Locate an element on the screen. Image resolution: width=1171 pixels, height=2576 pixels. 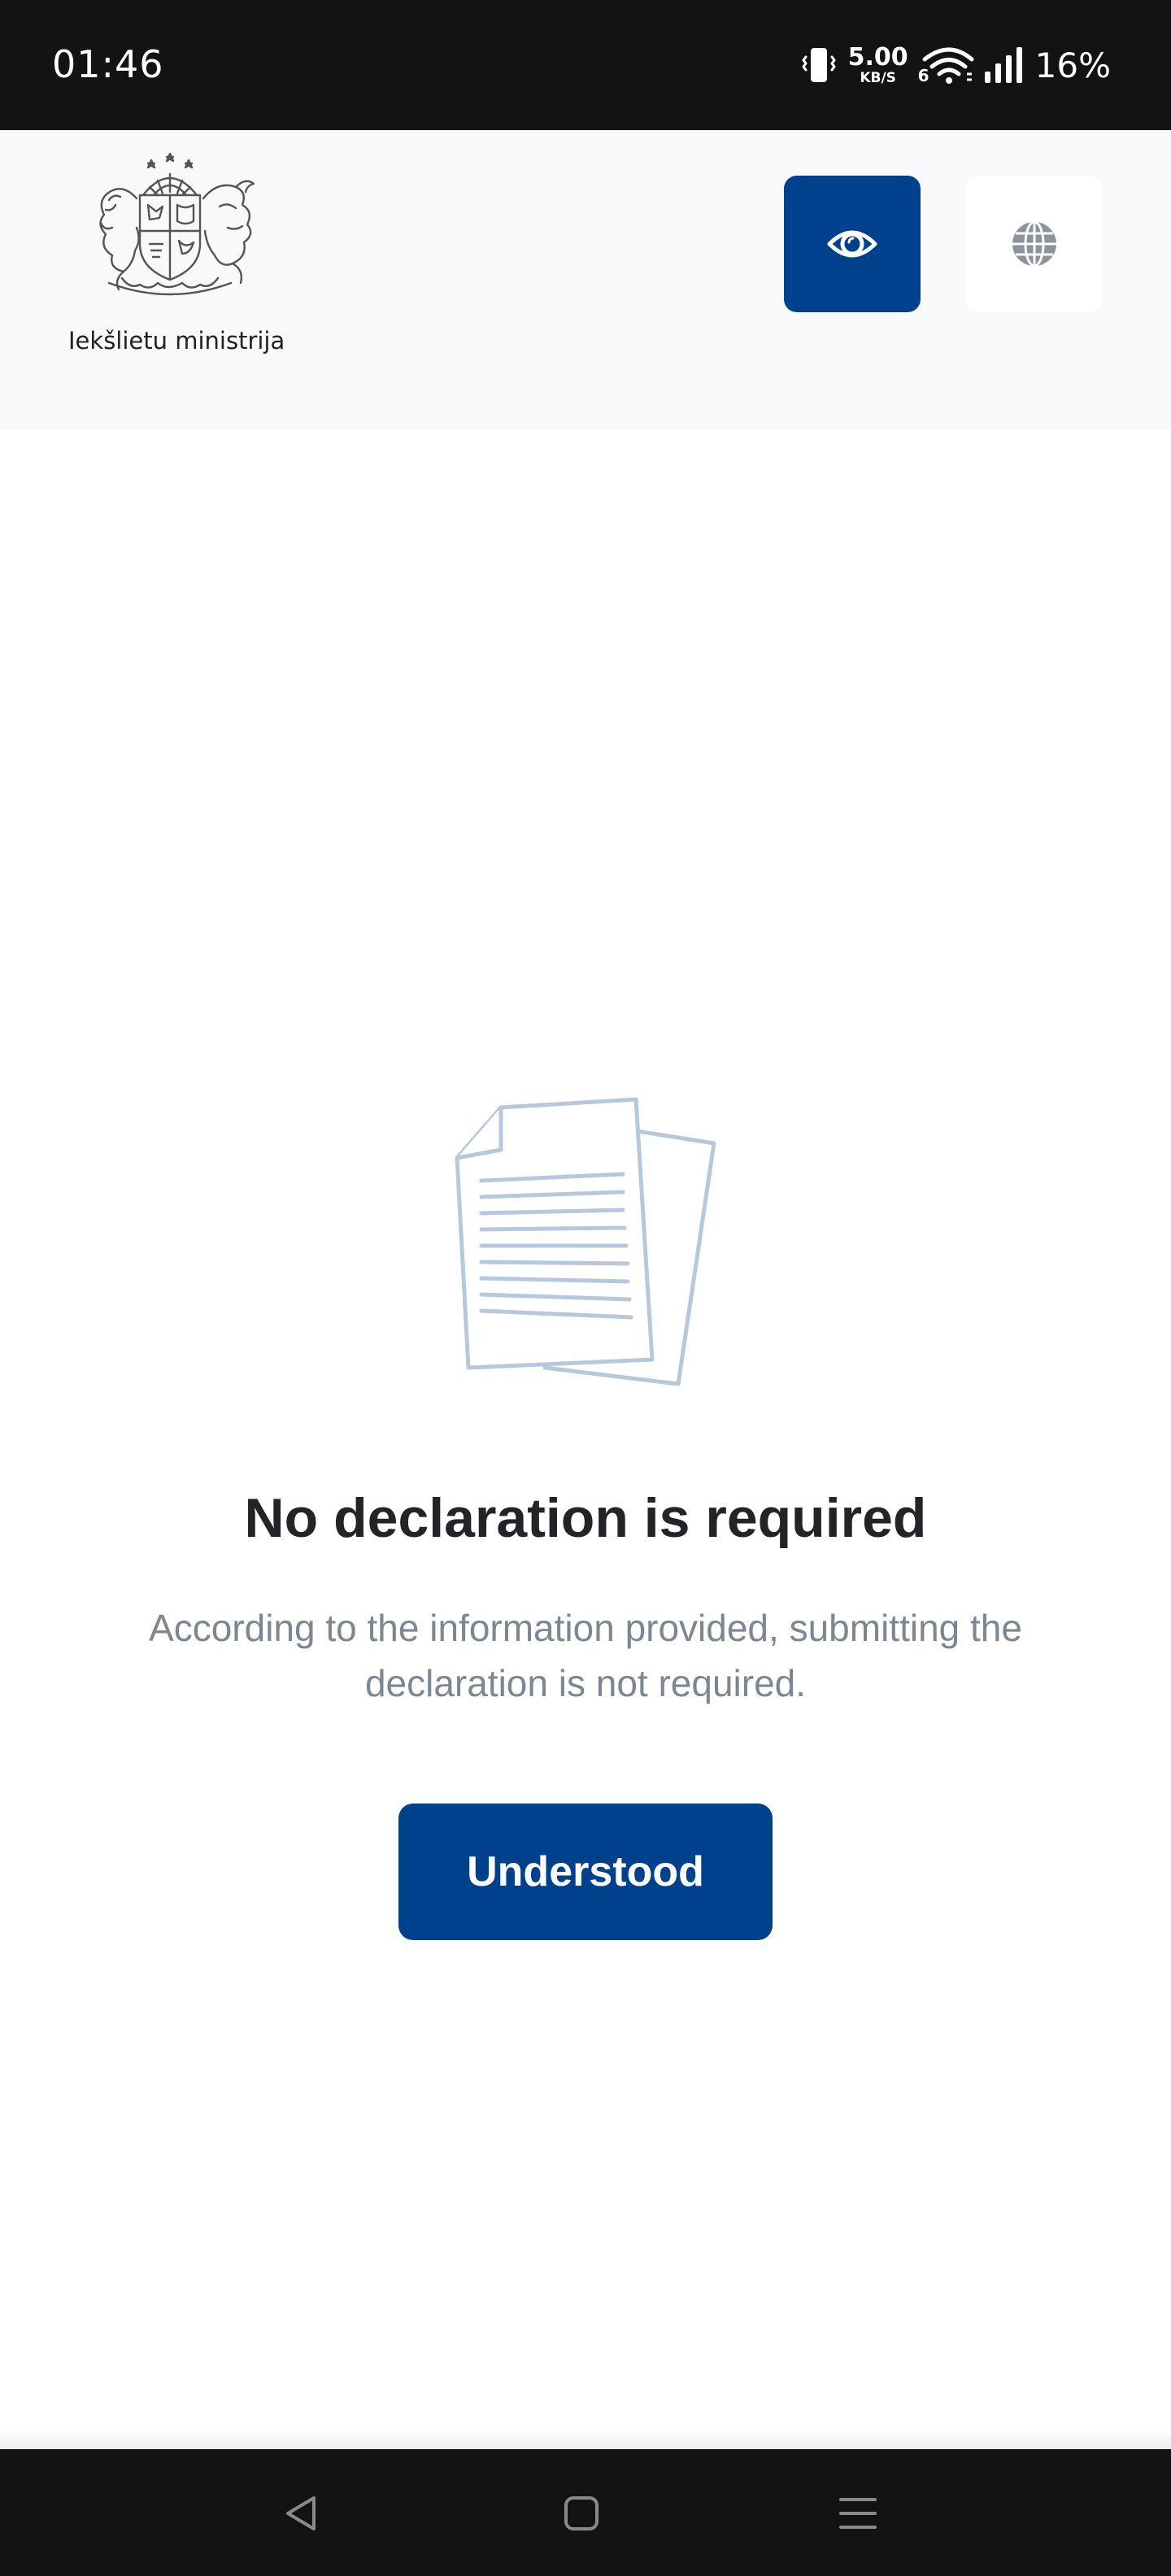
documents-icon is located at coordinates (585, 1241).